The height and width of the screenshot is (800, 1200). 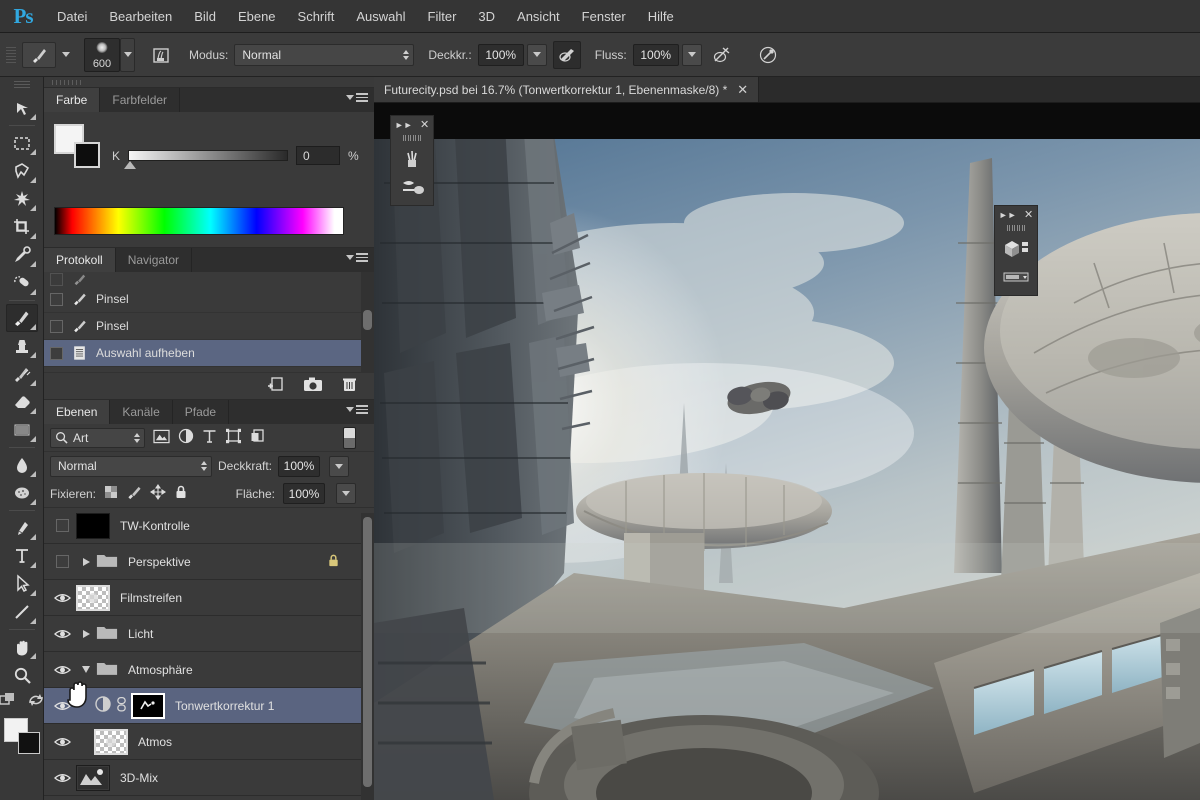 I want to click on threed-floating-panel: ►► ✕, so click(x=1016, y=250).